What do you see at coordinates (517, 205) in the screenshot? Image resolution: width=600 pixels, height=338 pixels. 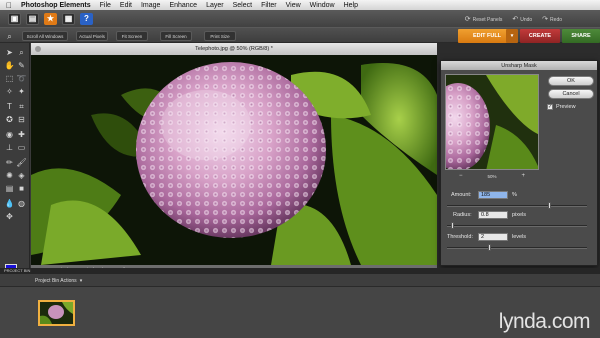 I see `amount-slider` at bounding box center [517, 205].